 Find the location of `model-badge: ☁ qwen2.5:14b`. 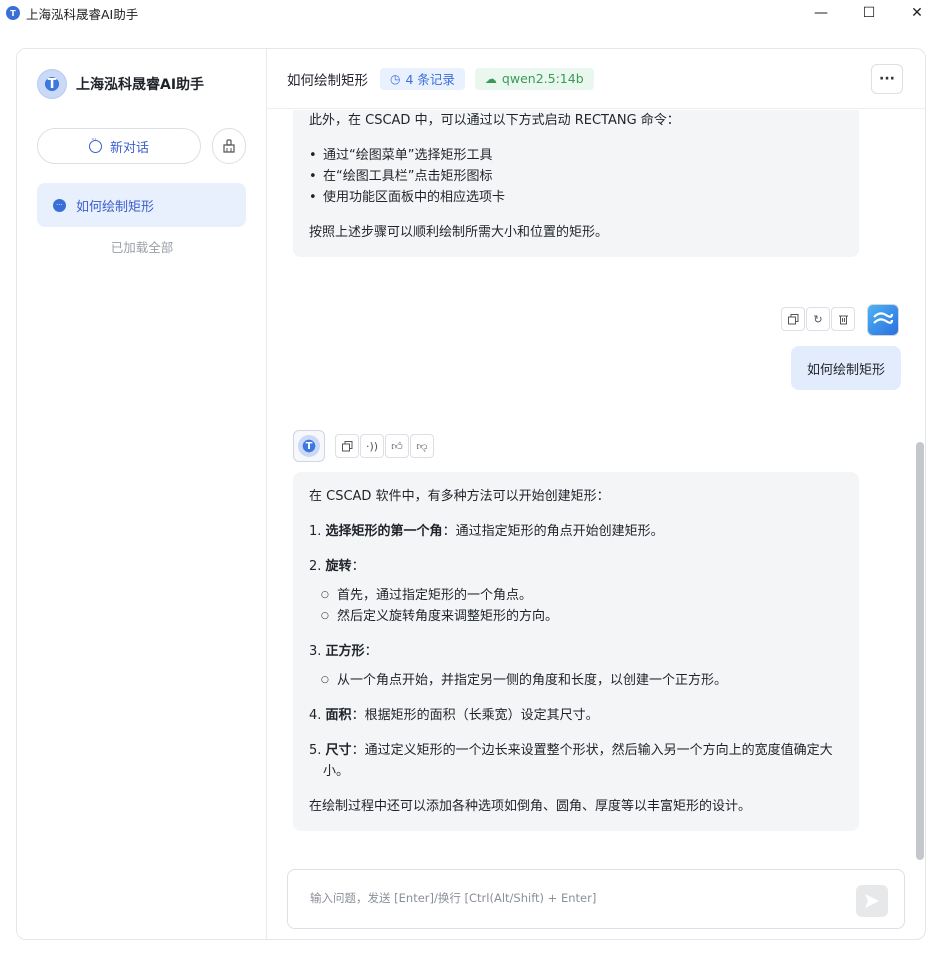

model-badge: ☁ qwen2.5:14b is located at coordinates (534, 78).